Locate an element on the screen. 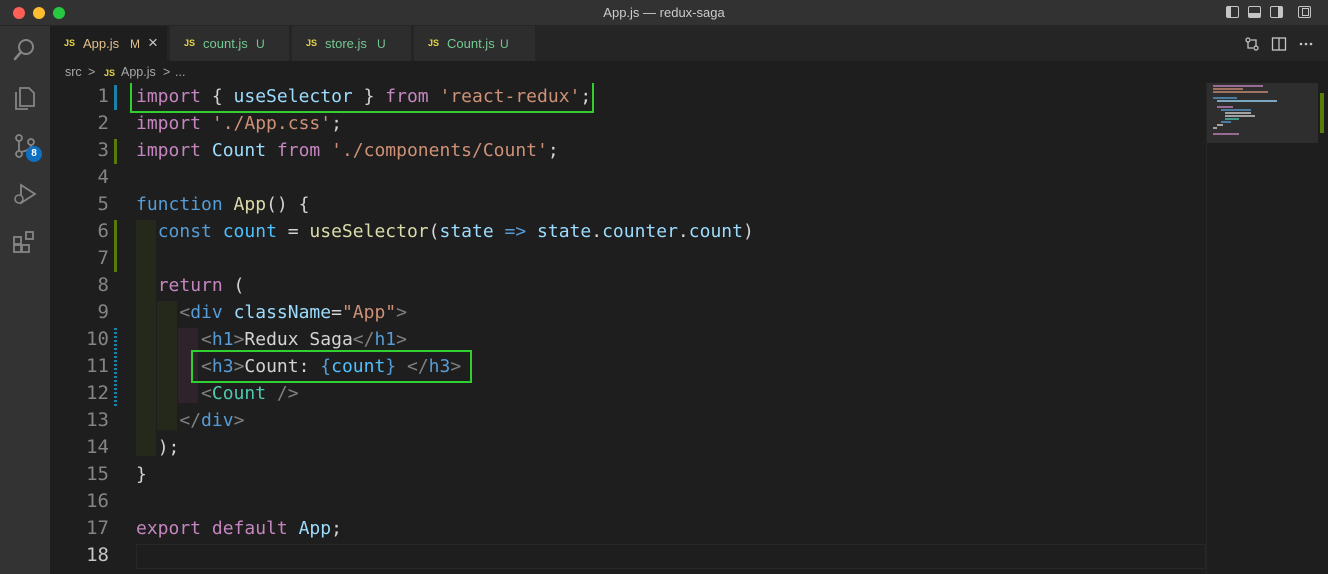 The height and width of the screenshot is (574, 1328). line-number: 9 is located at coordinates (103, 312).